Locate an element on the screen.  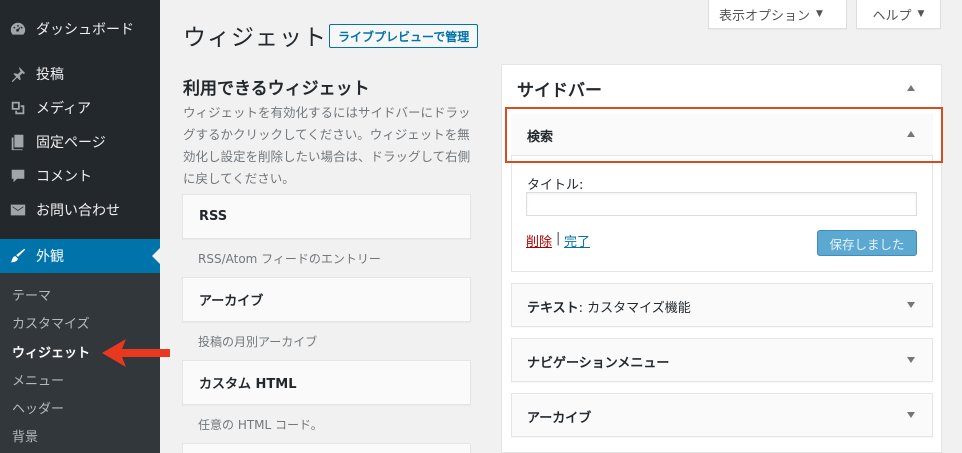
widget-description: 任意の HTML コード。 is located at coordinates (260, 425).